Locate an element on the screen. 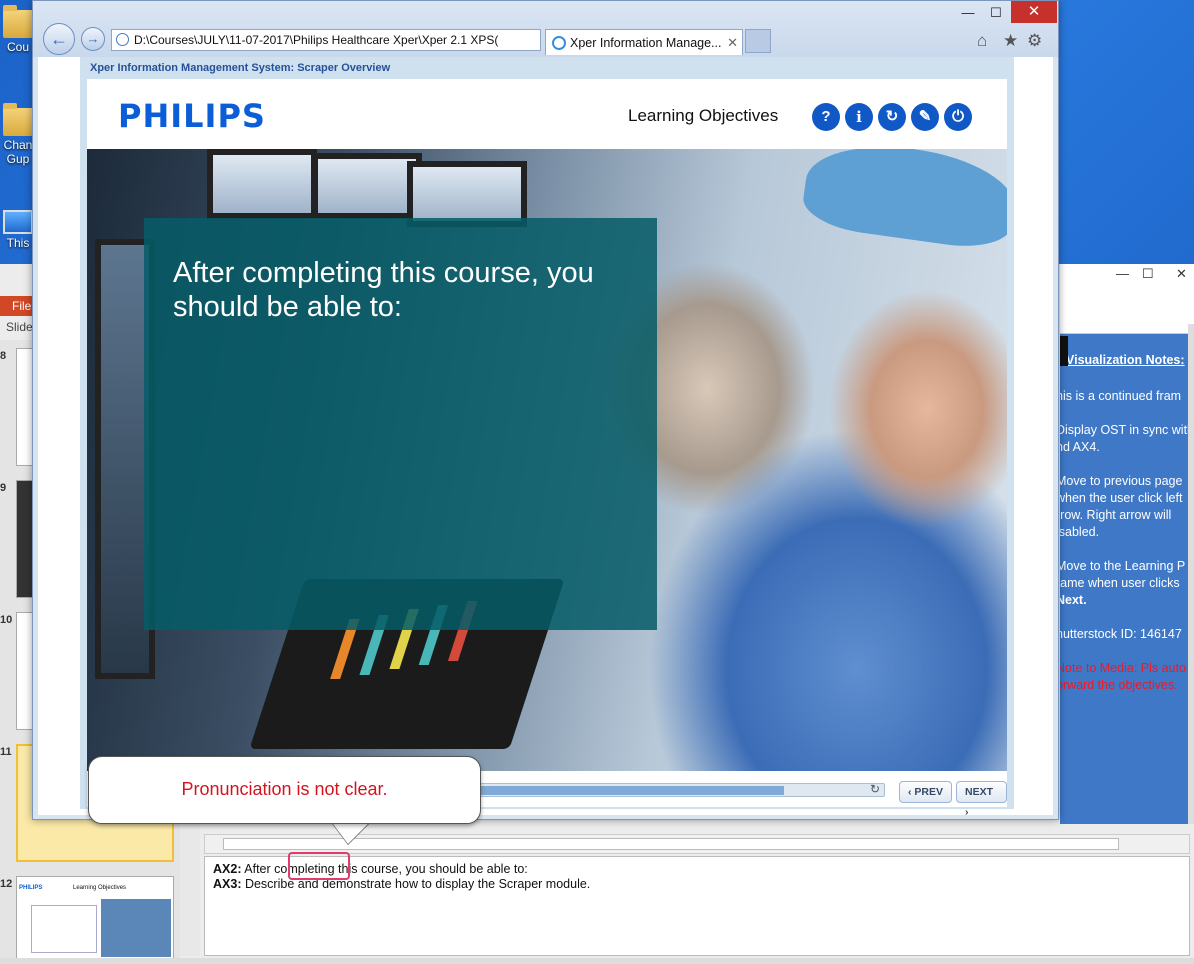 The height and width of the screenshot is (964, 1194). thumb-textbox is located at coordinates (64, 929).